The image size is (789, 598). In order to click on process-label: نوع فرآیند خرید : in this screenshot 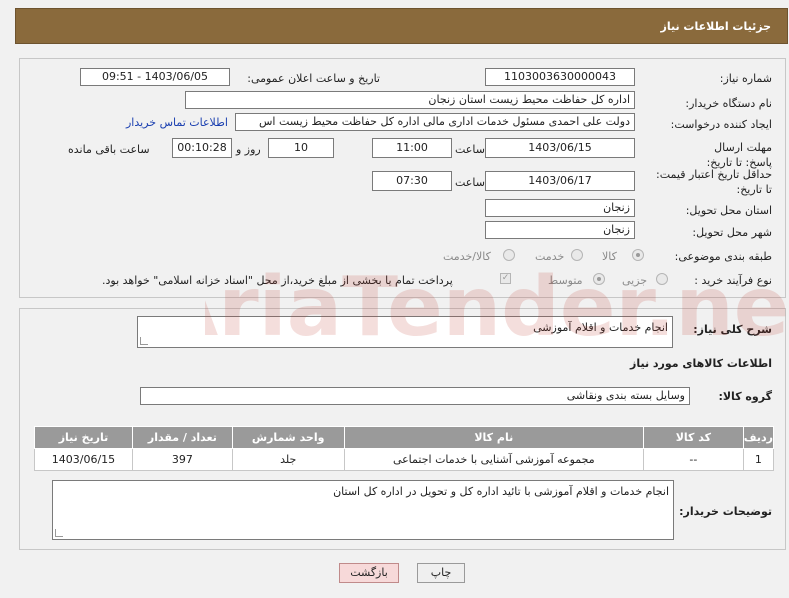, I will do `click(733, 280)`.